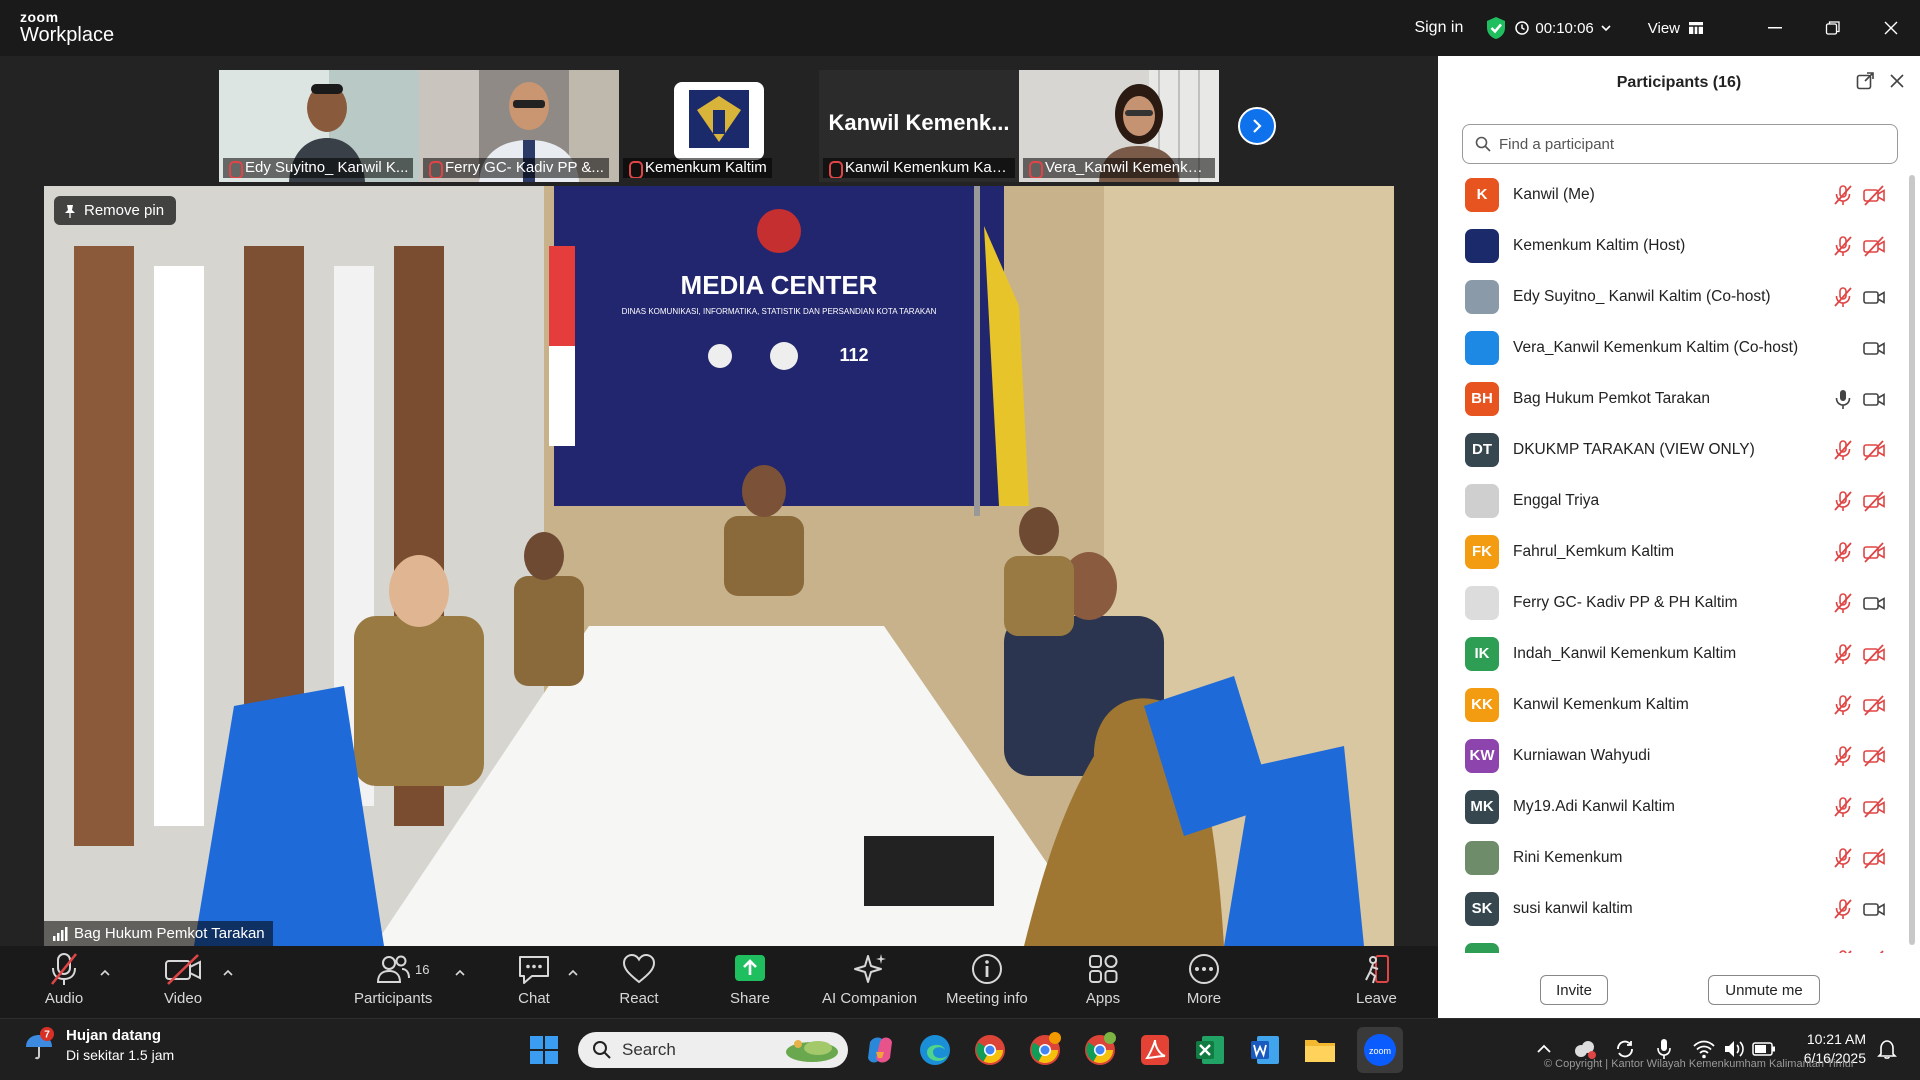  Describe the element at coordinates (1380, 1050) in the screenshot. I see `zoom-app-icon: zoom` at that location.